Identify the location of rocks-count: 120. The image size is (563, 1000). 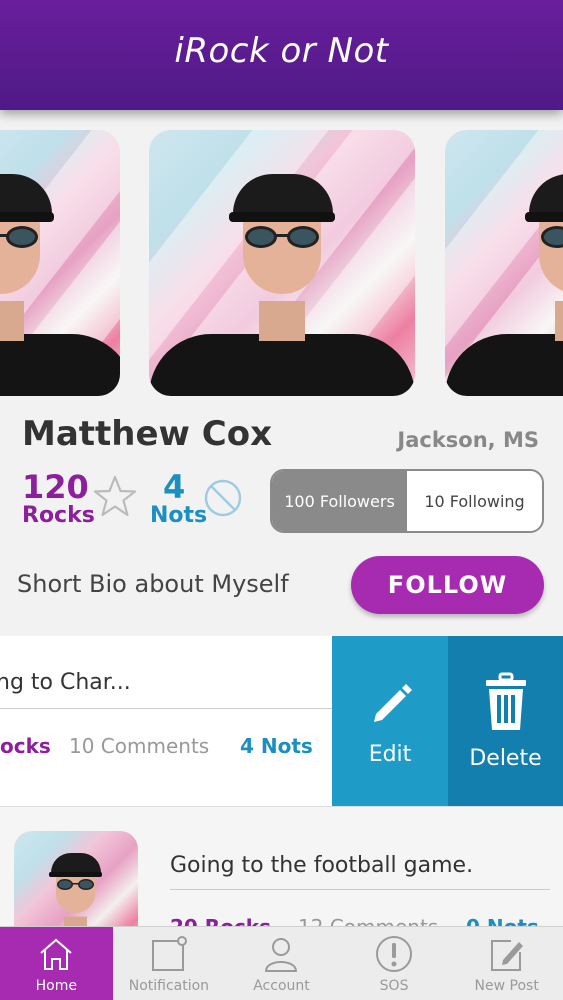
(55, 487).